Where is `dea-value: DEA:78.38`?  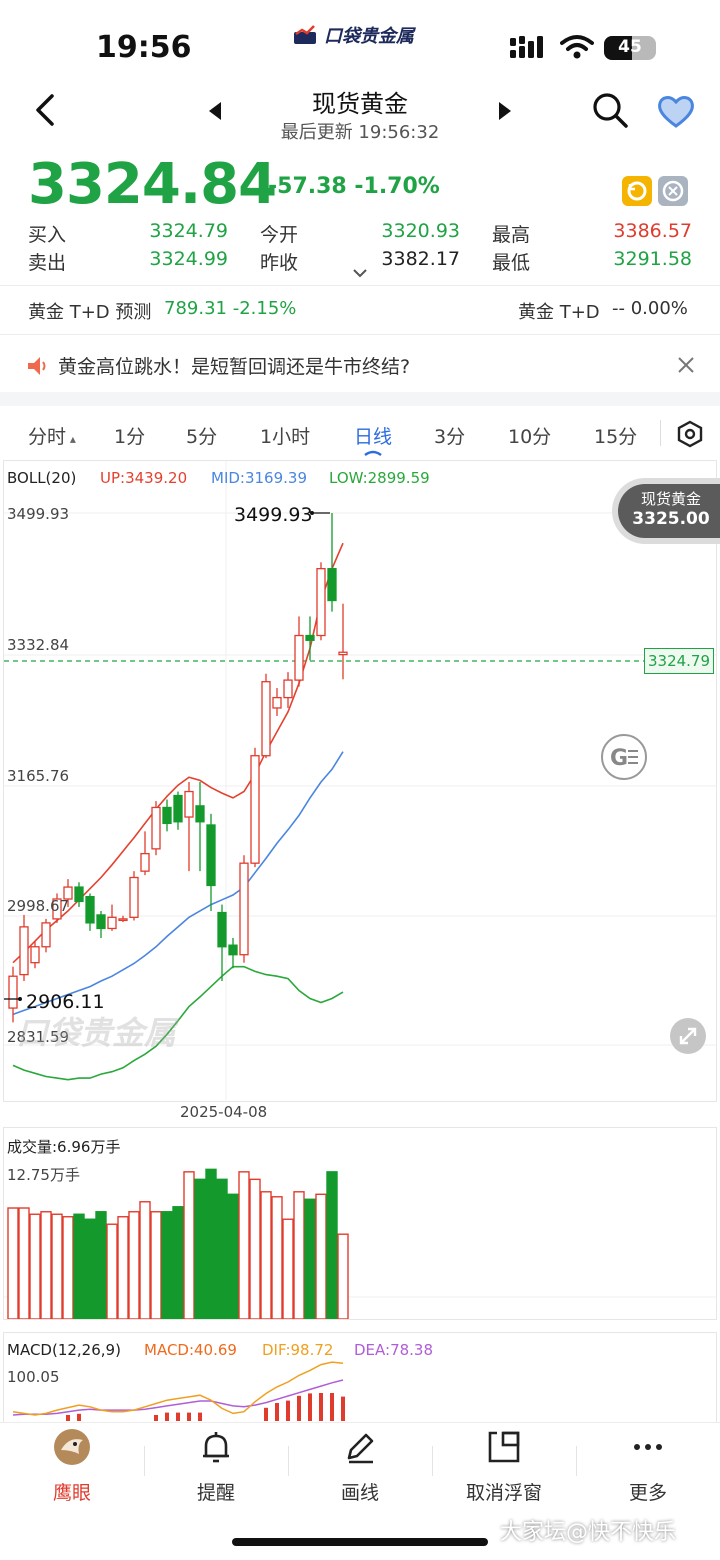 dea-value: DEA:78.38 is located at coordinates (394, 1350).